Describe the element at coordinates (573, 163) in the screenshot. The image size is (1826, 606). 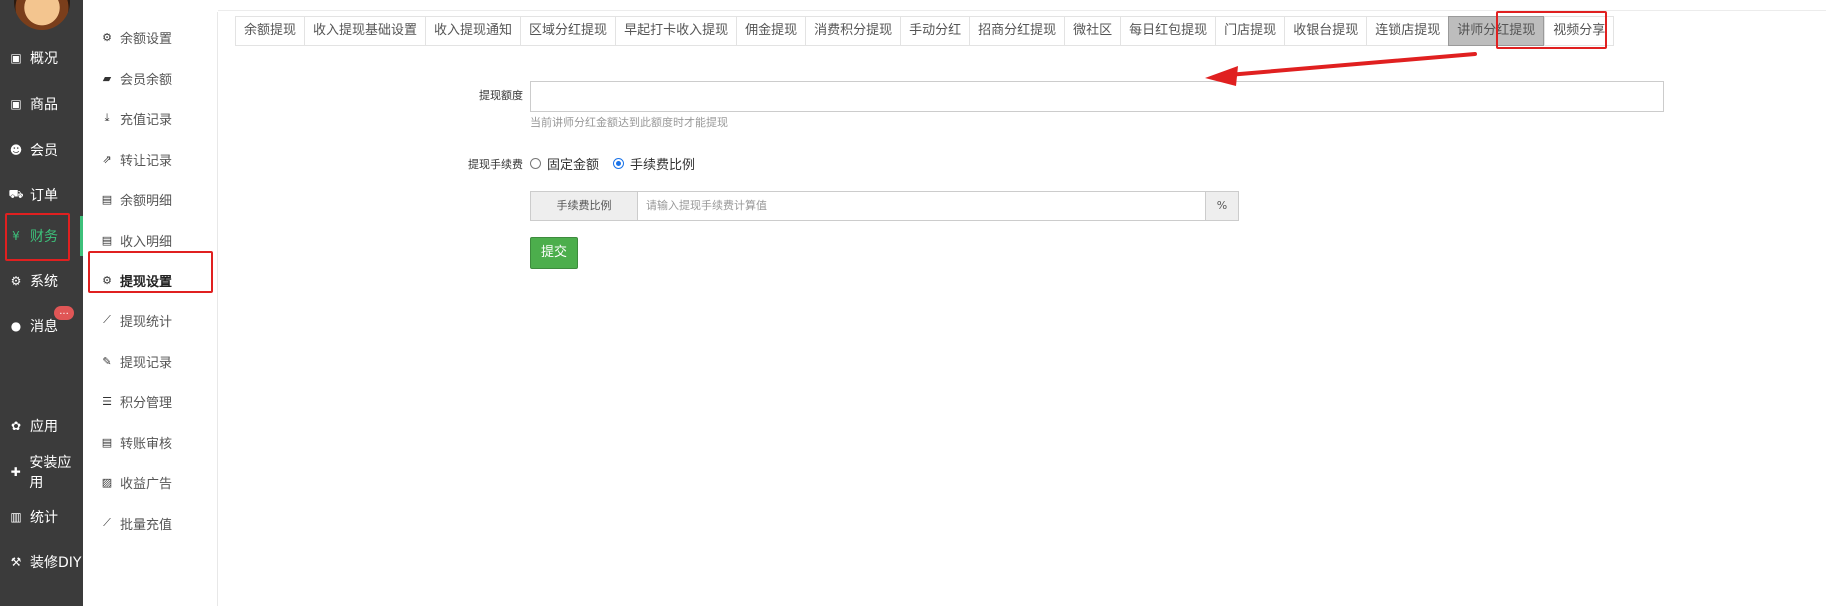
I see `fixed-amount-label: 固定金额` at that location.